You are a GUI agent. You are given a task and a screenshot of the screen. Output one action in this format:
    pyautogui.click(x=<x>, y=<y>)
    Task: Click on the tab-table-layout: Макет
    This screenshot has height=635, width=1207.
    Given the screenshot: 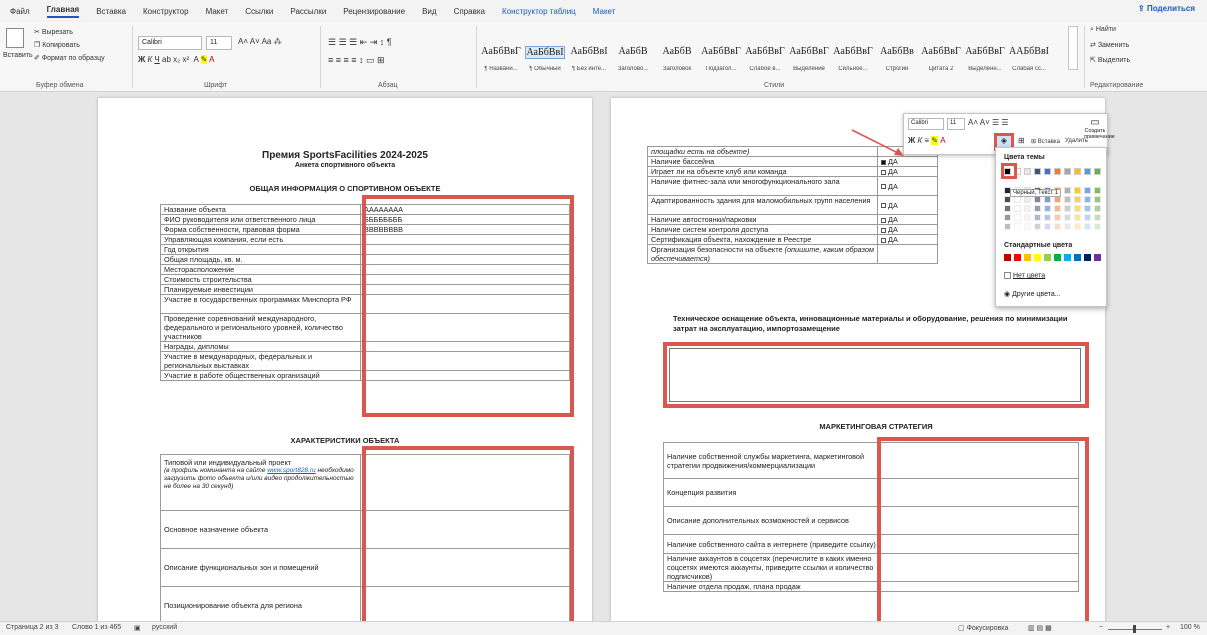 What is the action you would take?
    pyautogui.click(x=604, y=11)
    